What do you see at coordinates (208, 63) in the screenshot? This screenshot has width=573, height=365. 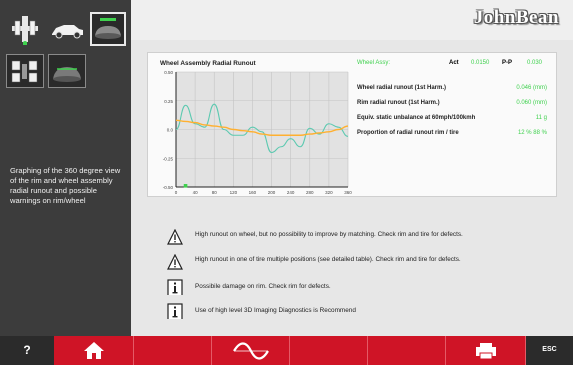 I see `chart-title: Wheel Assembly Radial Runout` at bounding box center [208, 63].